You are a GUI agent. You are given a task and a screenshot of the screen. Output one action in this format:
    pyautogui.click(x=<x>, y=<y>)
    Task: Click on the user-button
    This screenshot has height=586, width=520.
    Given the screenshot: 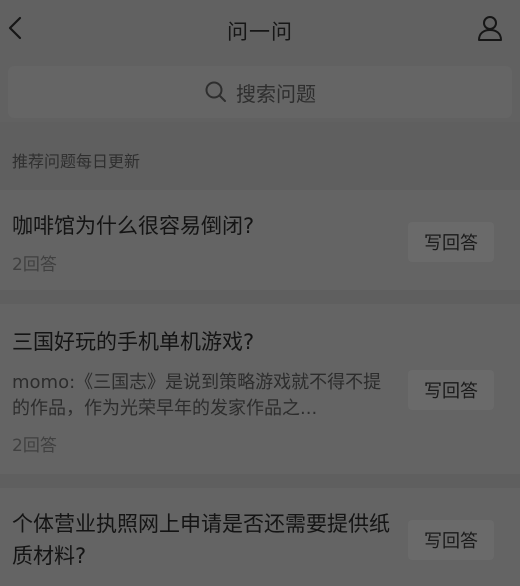 What is the action you would take?
    pyautogui.click(x=490, y=30)
    